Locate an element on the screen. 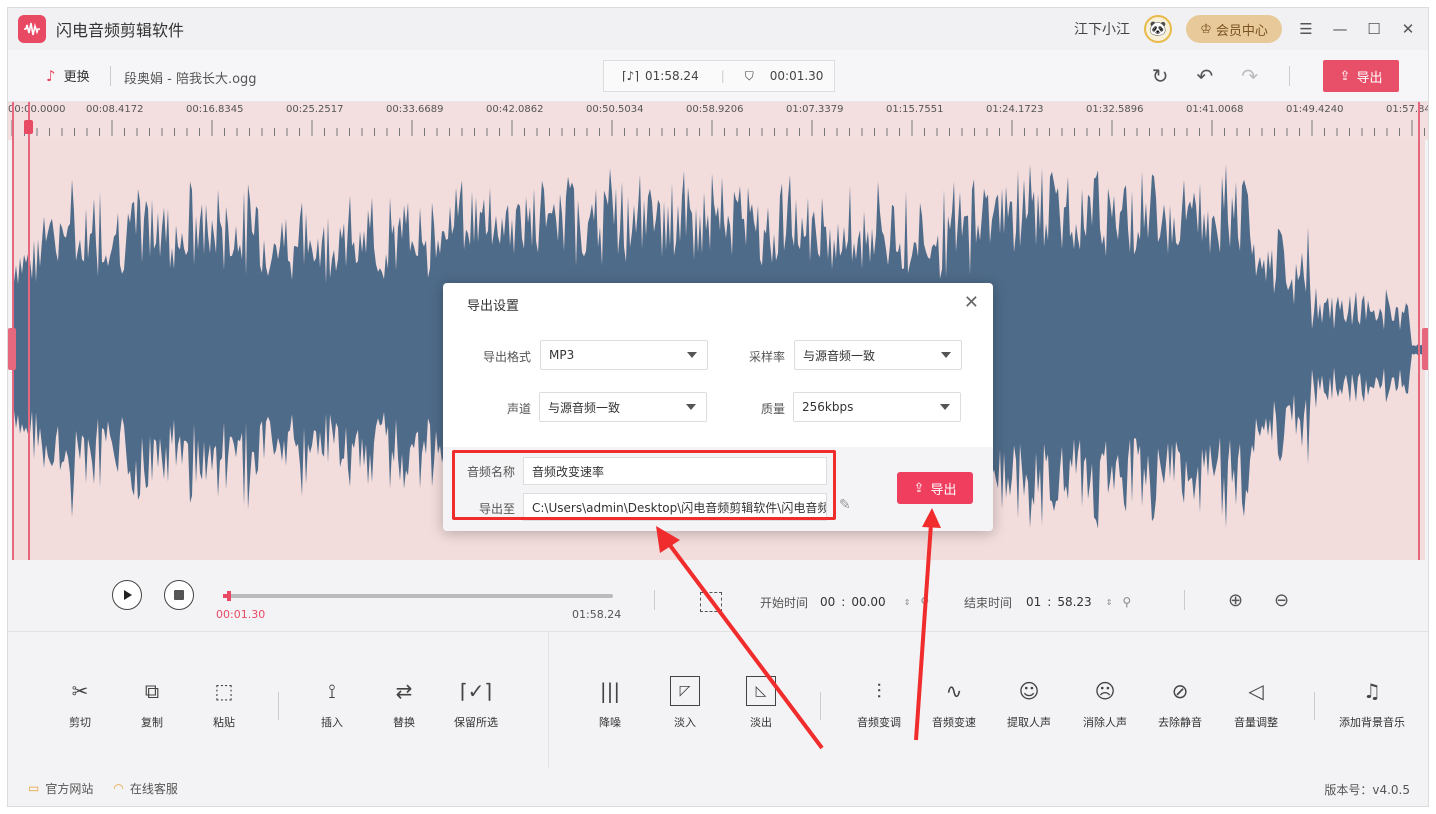  close-icon: ✕ is located at coordinates (1408, 29).